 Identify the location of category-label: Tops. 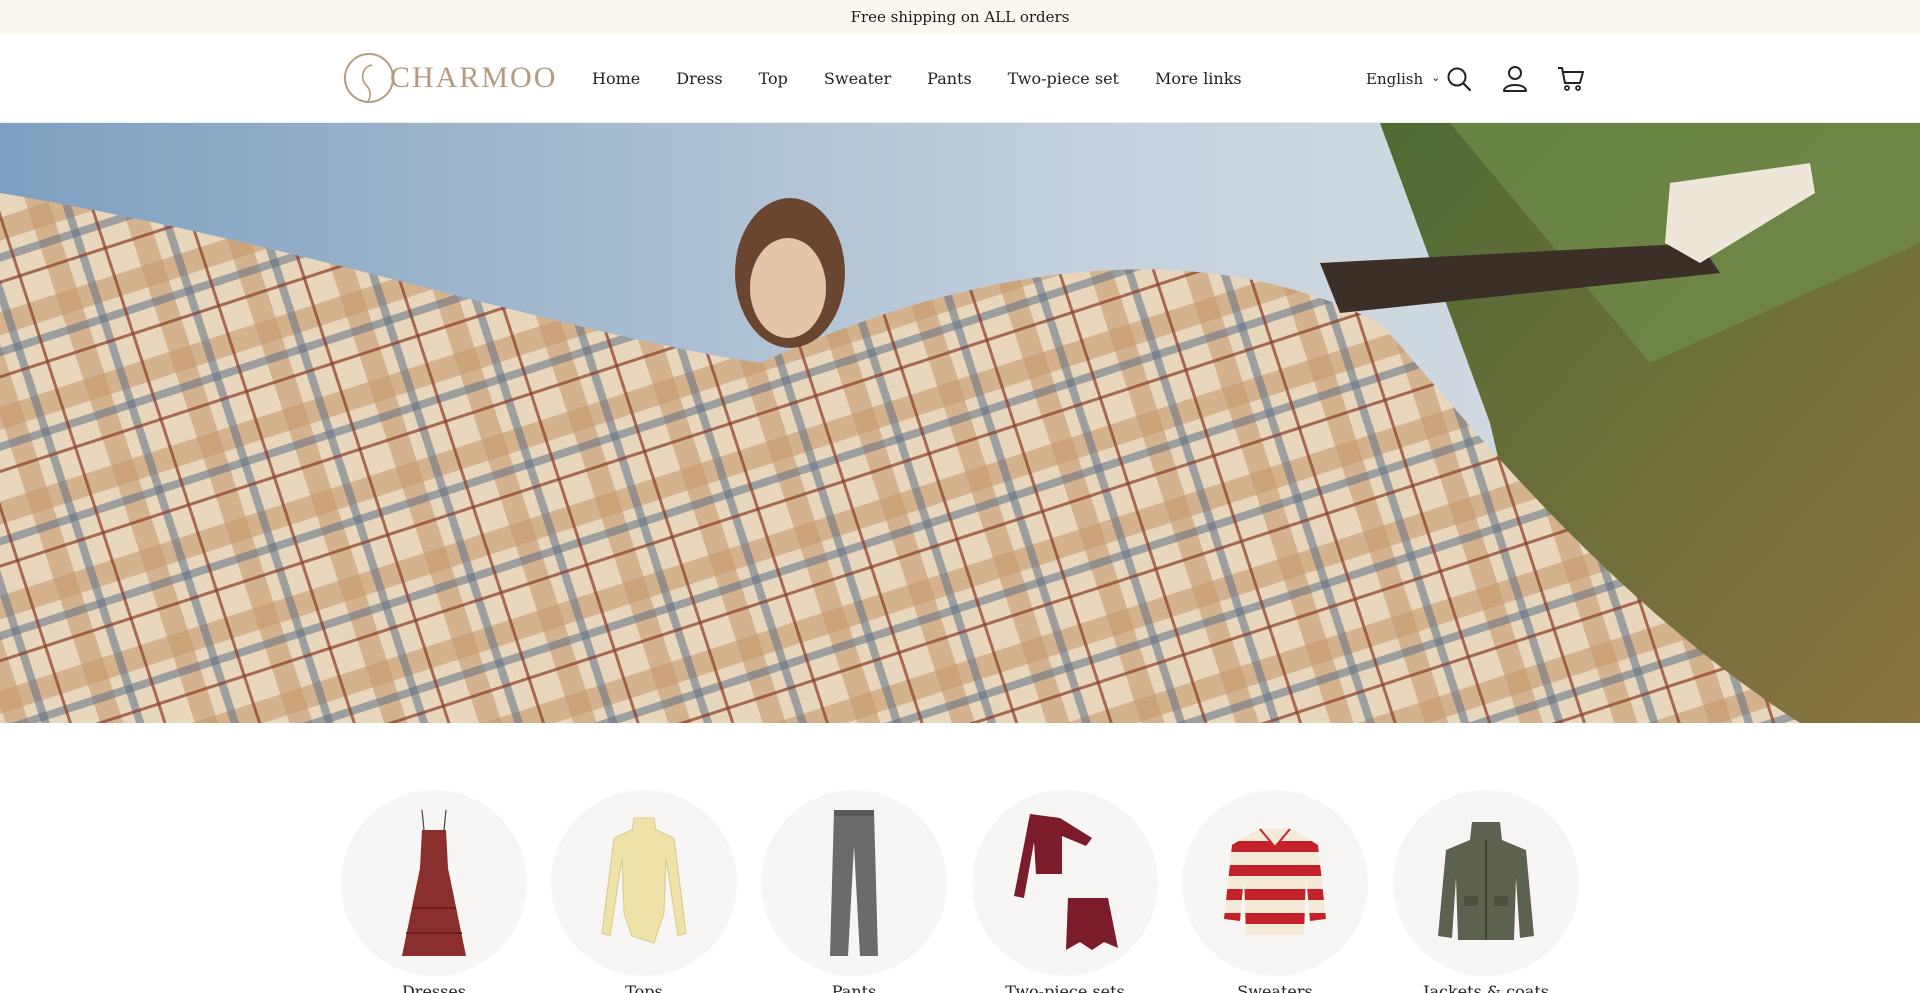
(644, 987).